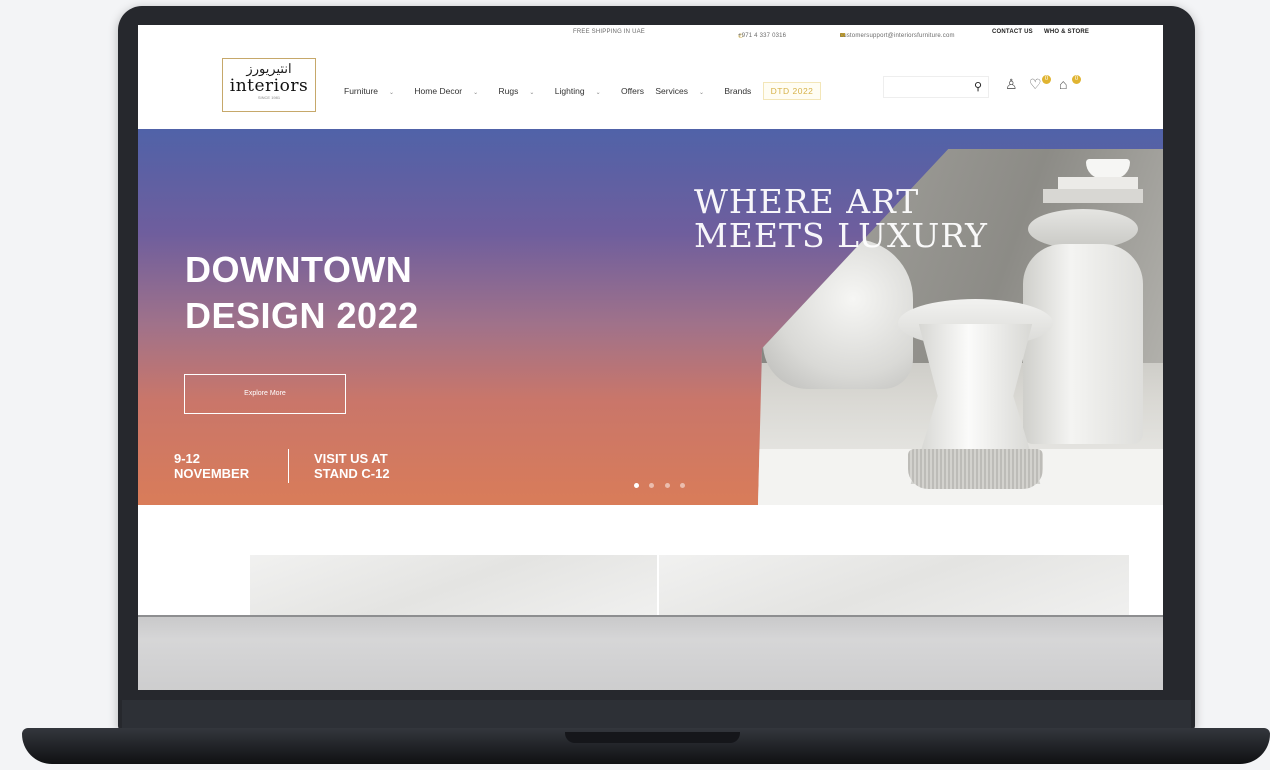 The width and height of the screenshot is (1270, 770). I want to click on event-visit-label: VISIT US AT, so click(351, 458).